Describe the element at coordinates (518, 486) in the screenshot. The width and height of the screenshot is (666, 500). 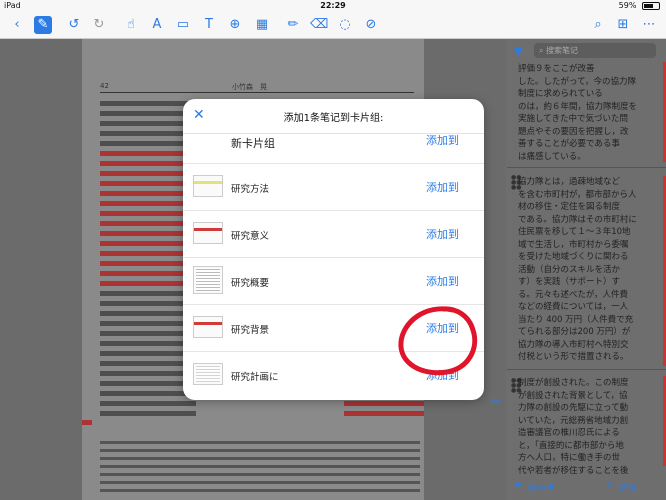
I see `add-icon: ✚` at that location.